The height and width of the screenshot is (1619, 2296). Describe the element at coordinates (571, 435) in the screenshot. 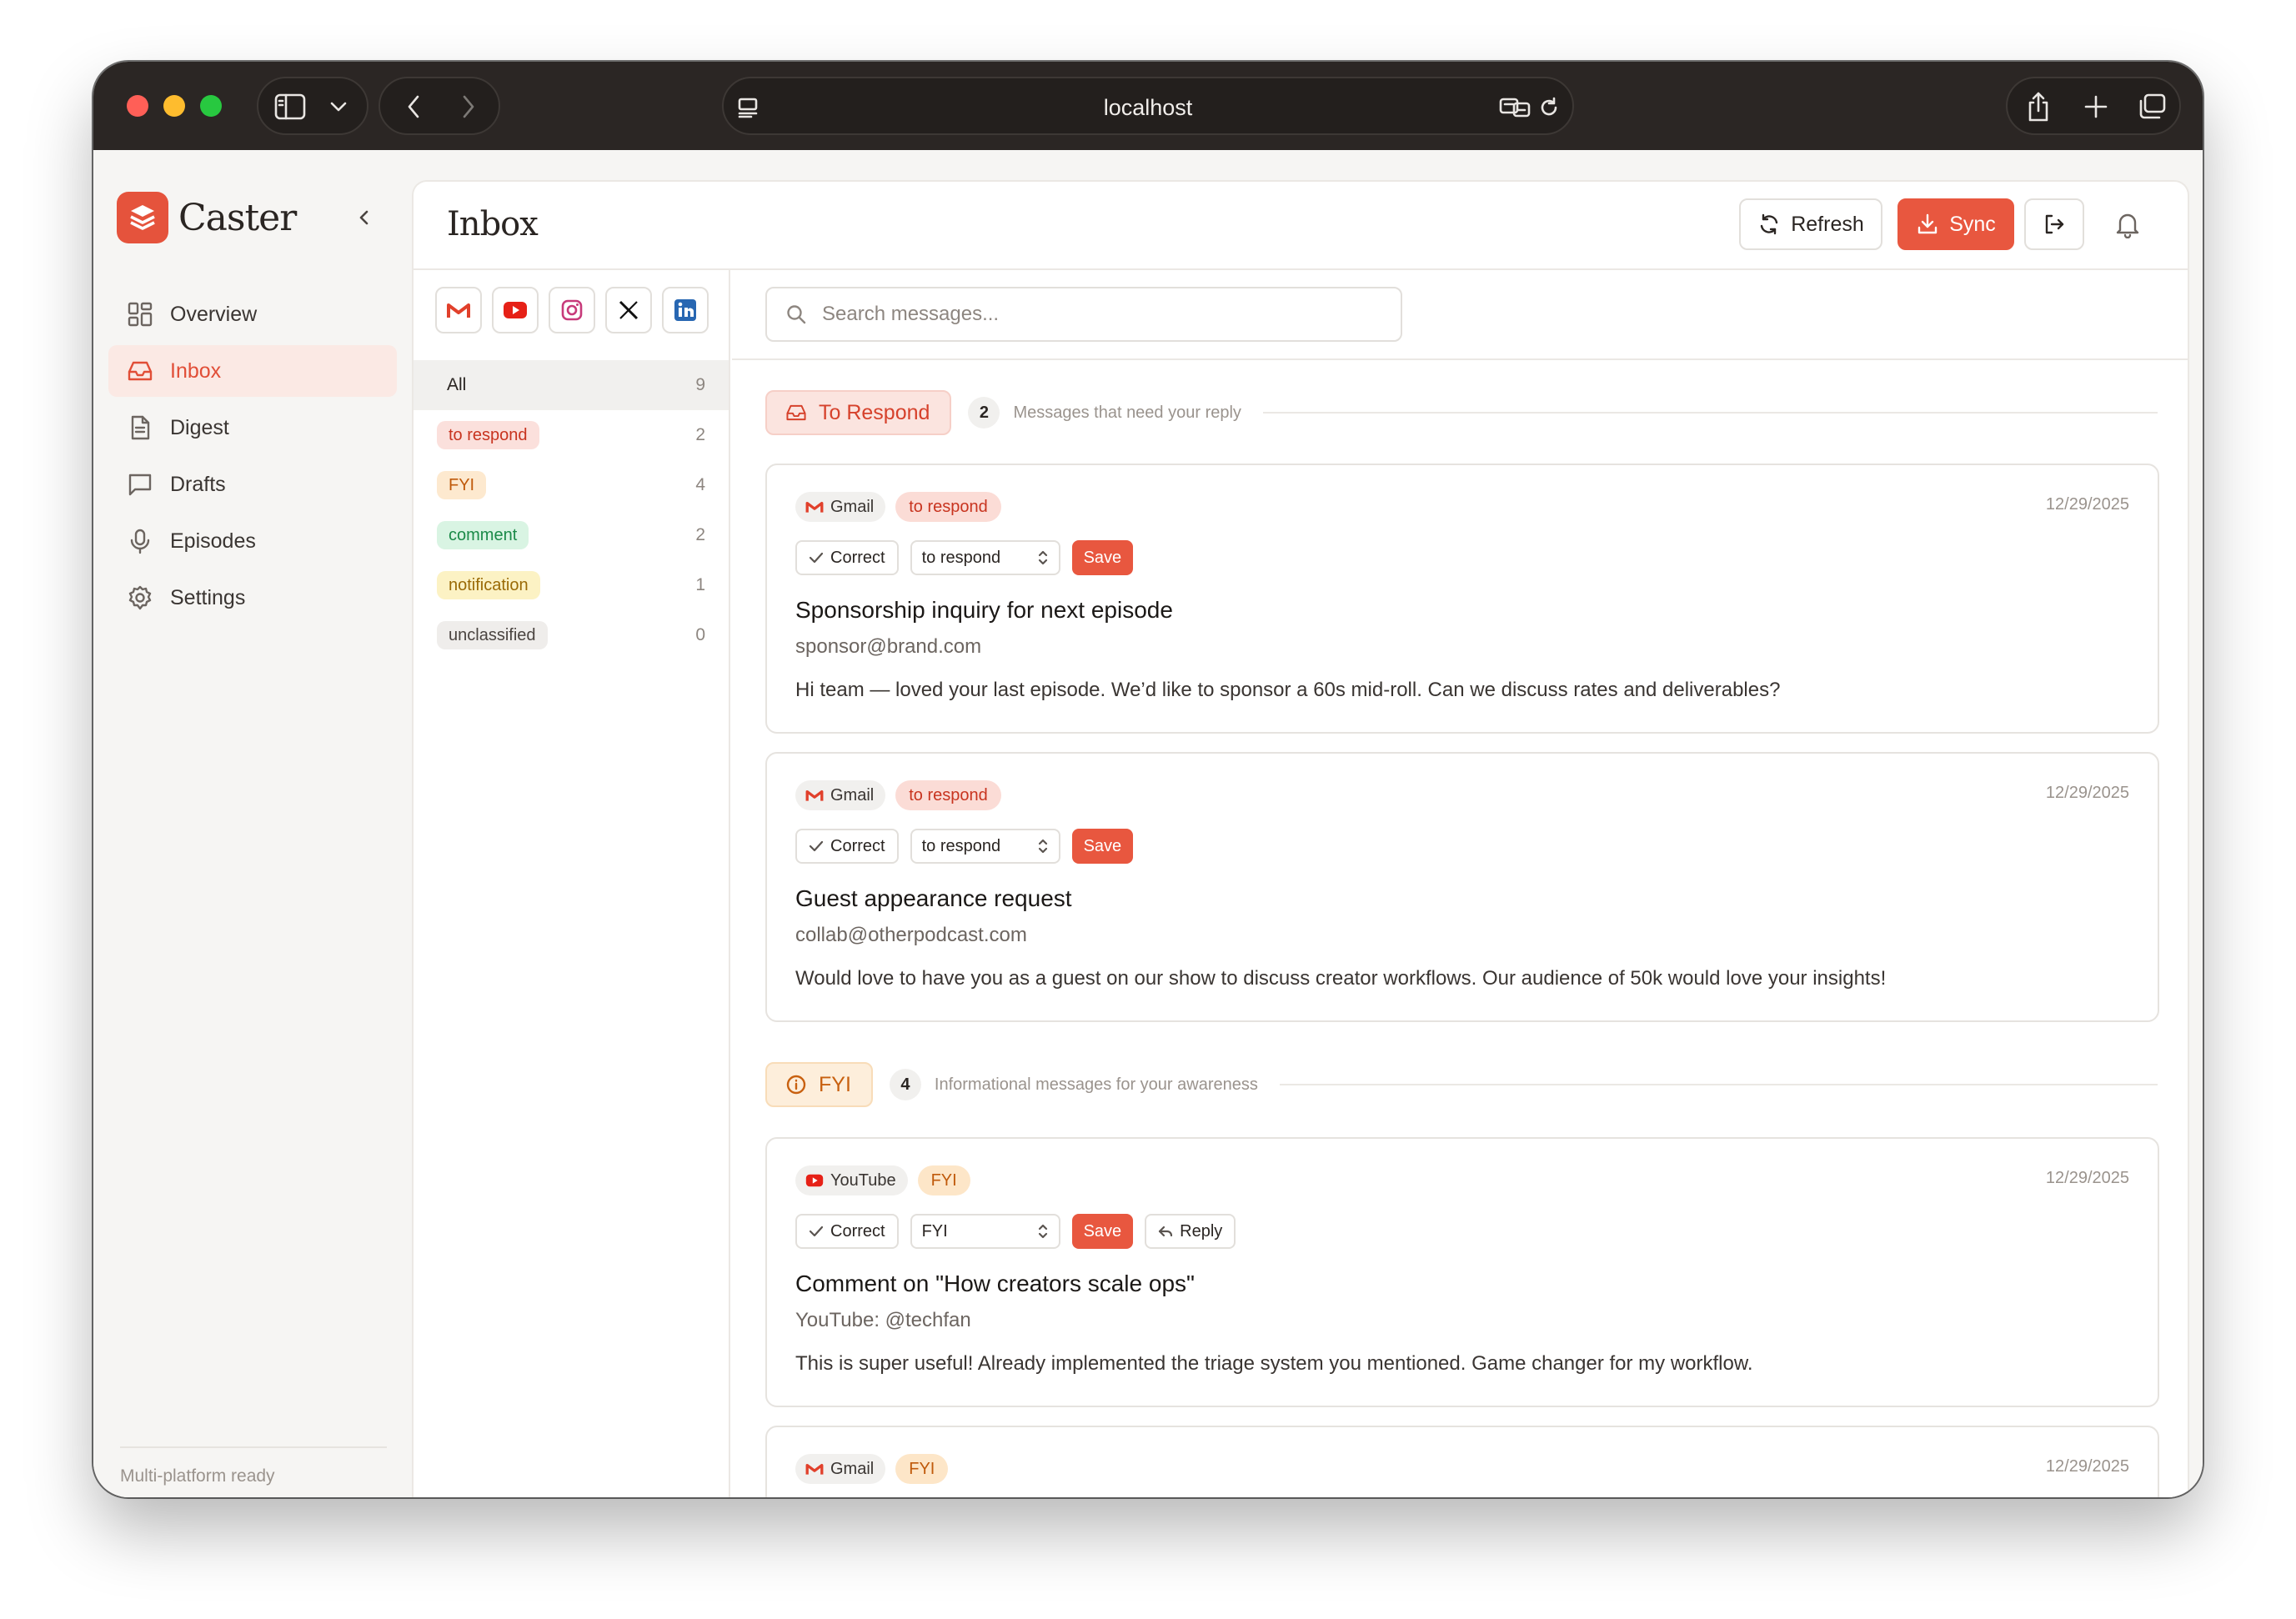

I see `filter-to-respond: to respond 2` at that location.